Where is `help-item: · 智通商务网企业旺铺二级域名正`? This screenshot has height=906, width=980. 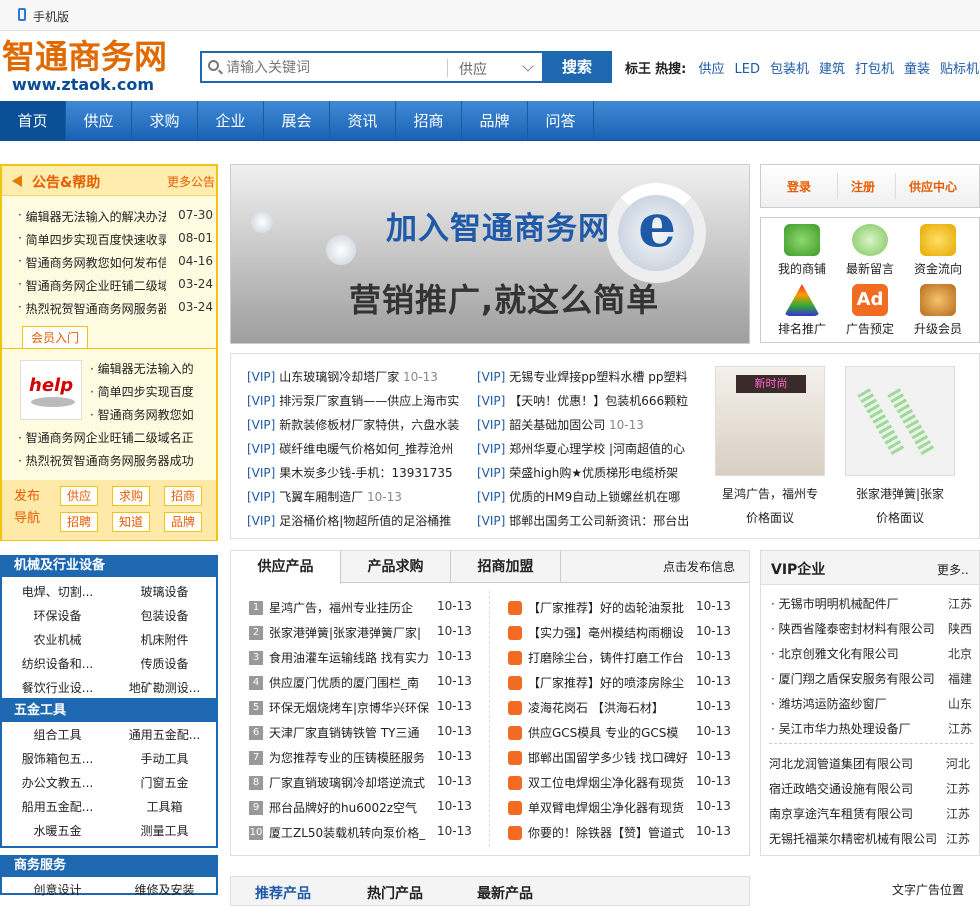 help-item: · 智通商务网企业旺铺二级域名正 is located at coordinates (113, 437).